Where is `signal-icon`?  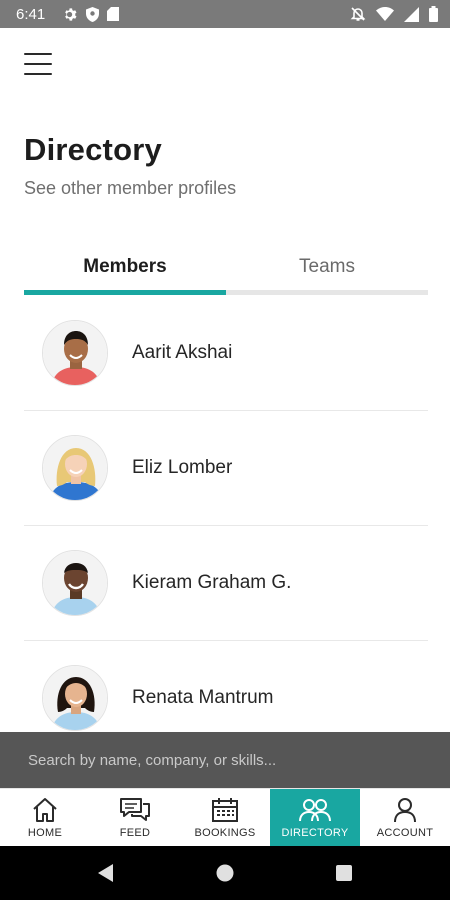 signal-icon is located at coordinates (411, 14).